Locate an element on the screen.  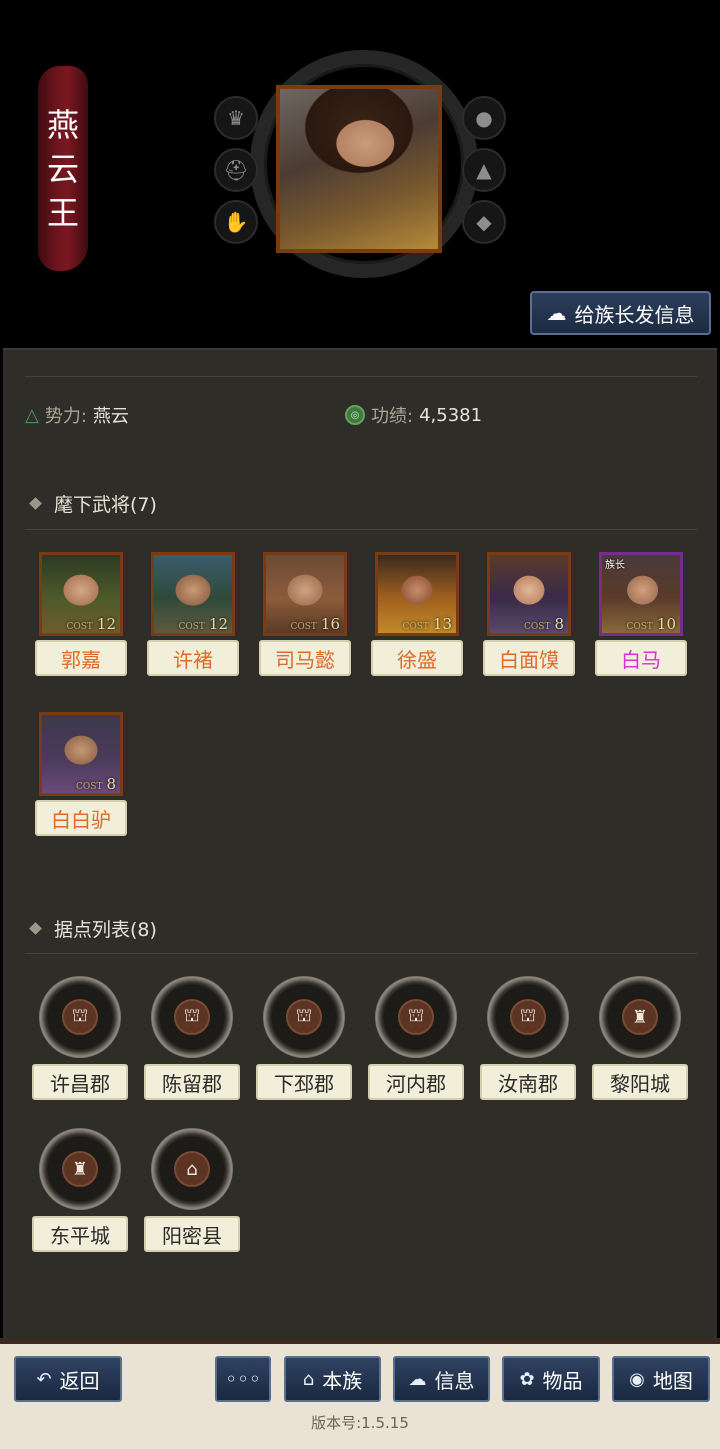
general-cost: COST 8 is located at coordinates (544, 624).